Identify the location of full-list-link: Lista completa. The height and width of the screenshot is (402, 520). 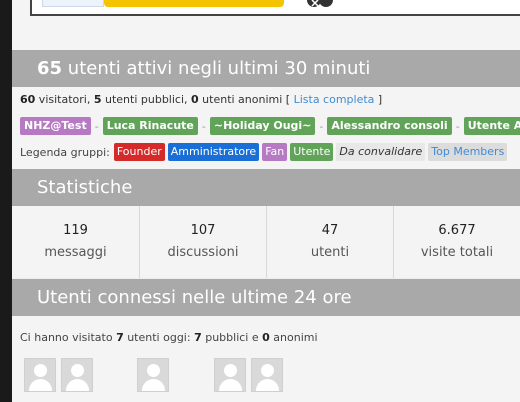
(334, 99).